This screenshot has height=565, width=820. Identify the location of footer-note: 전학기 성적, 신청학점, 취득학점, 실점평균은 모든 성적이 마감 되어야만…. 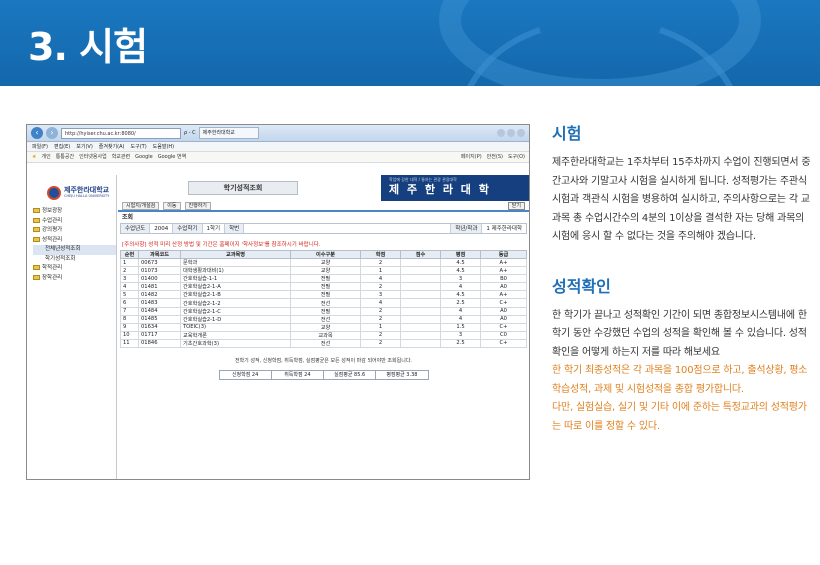
(323, 361).